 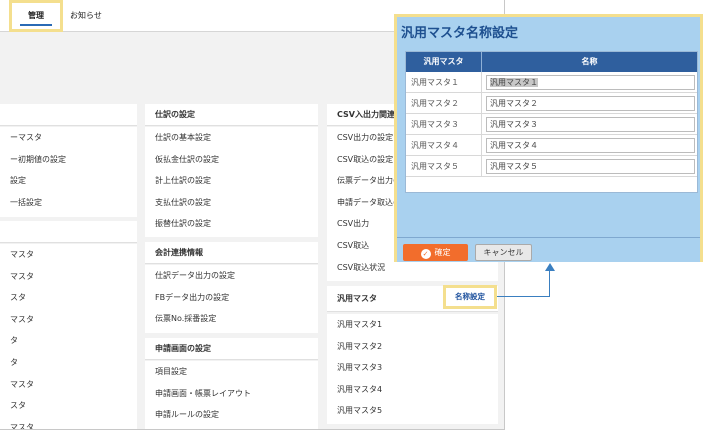 What do you see at coordinates (231, 160) in the screenshot?
I see `list-item: 仮払金仕訳の設定` at bounding box center [231, 160].